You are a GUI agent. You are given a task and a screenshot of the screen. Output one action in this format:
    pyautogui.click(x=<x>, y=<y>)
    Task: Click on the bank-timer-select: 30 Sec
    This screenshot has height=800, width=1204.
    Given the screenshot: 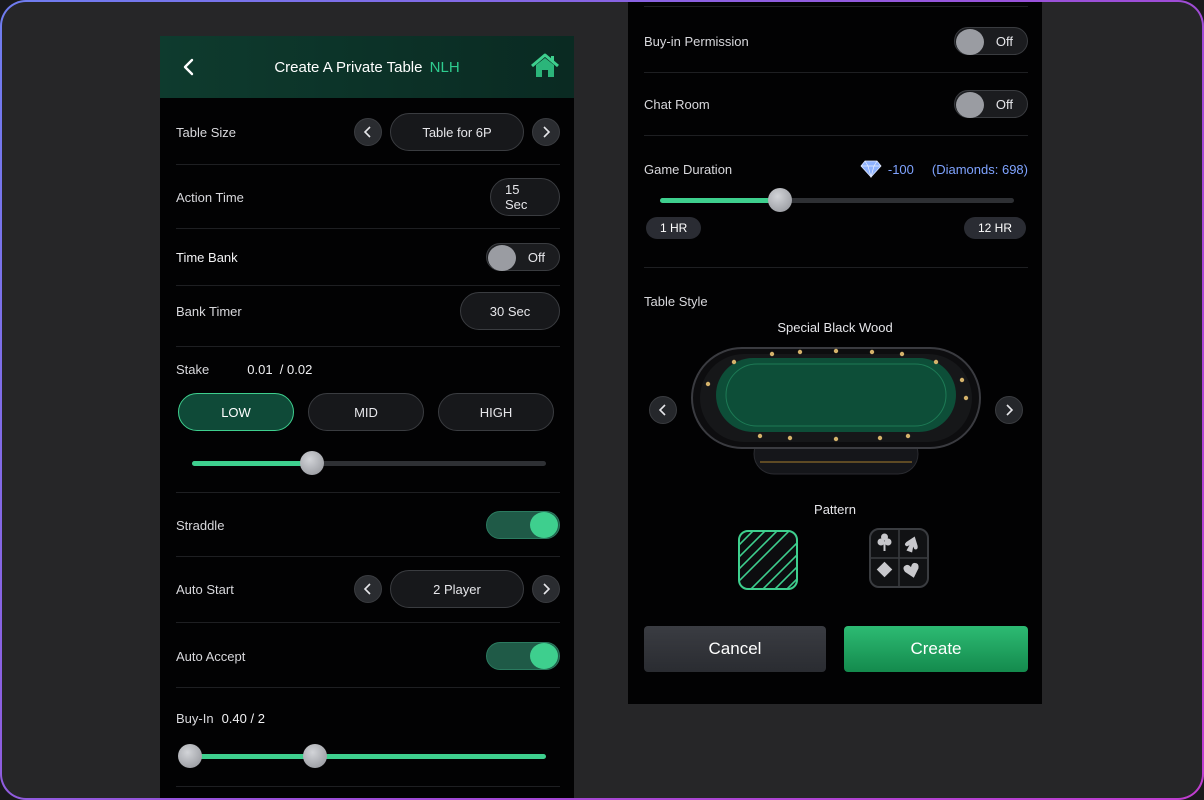 What is the action you would take?
    pyautogui.click(x=510, y=311)
    